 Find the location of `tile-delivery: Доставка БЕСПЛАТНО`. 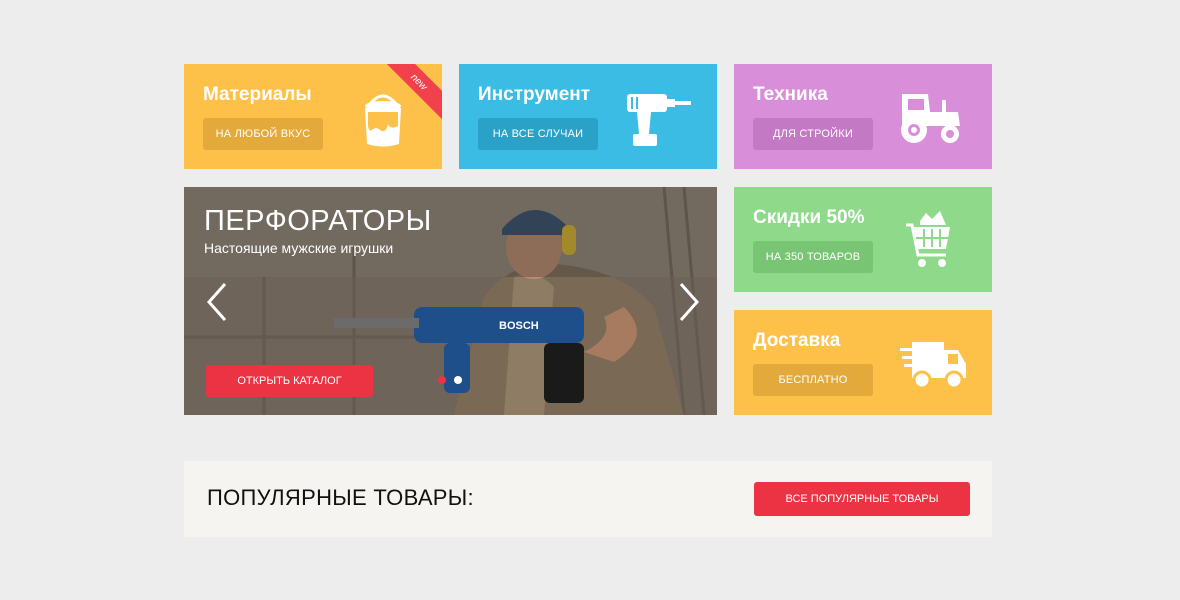

tile-delivery: Доставка БЕСПЛАТНО is located at coordinates (863, 362).